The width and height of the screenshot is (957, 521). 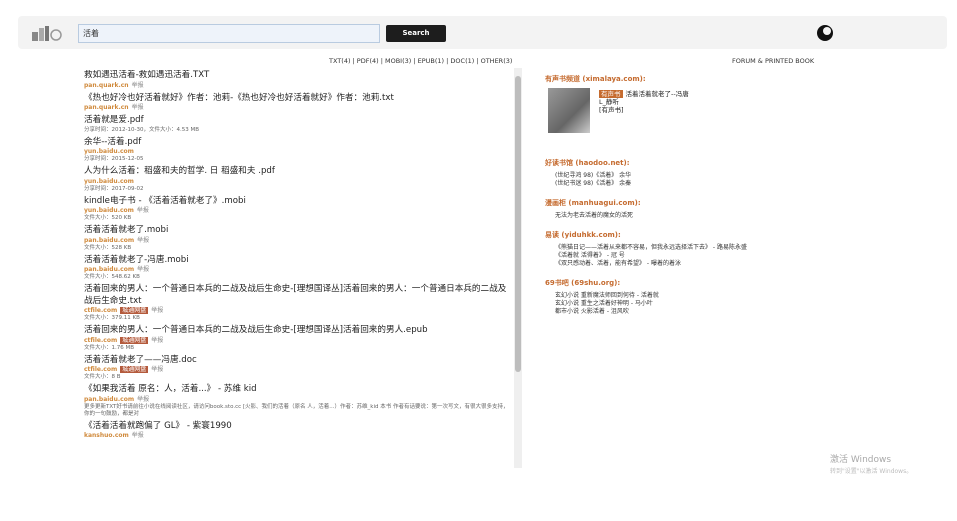 What do you see at coordinates (700, 184) in the screenshot?
I see `list-item: (世纪书迷 98)《活着》 余秦` at bounding box center [700, 184].